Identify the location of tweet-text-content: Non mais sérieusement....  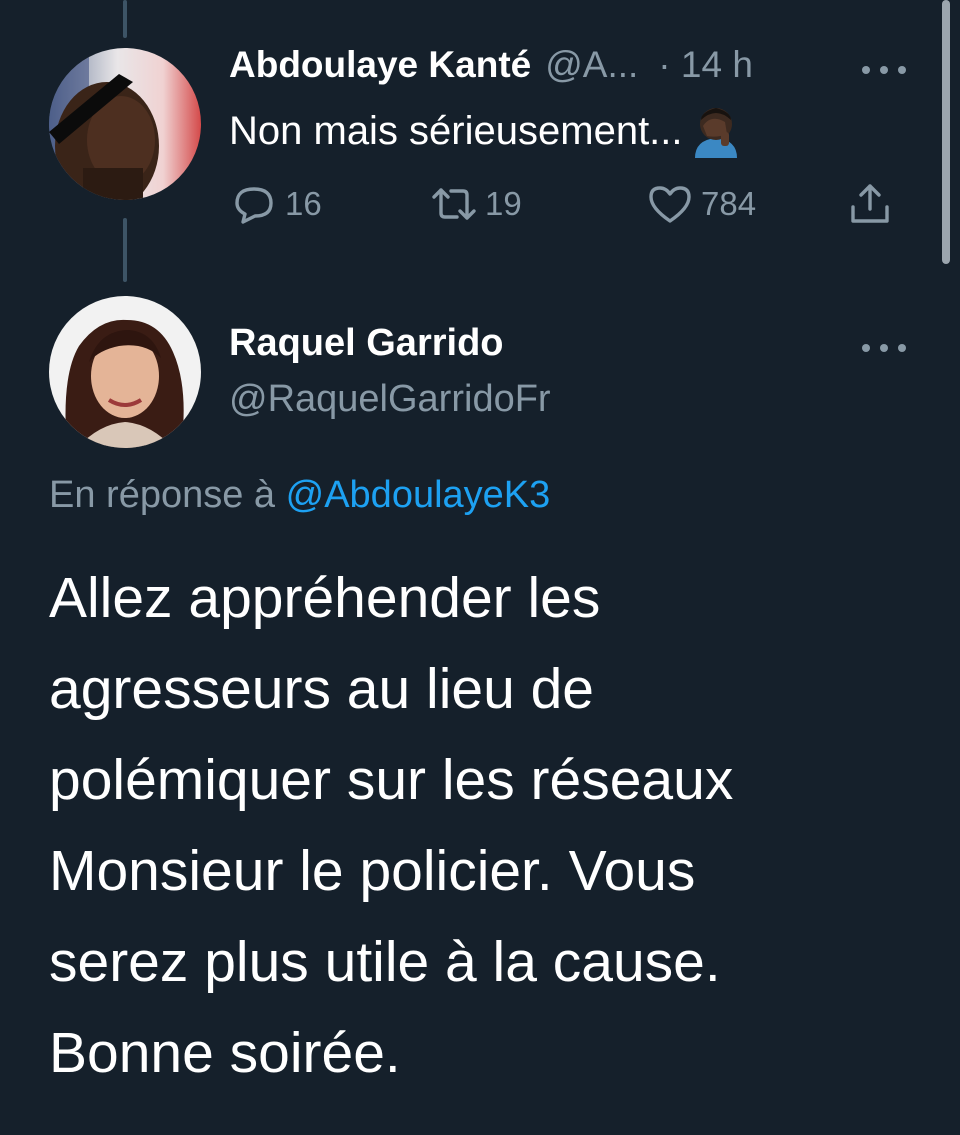
(456, 130).